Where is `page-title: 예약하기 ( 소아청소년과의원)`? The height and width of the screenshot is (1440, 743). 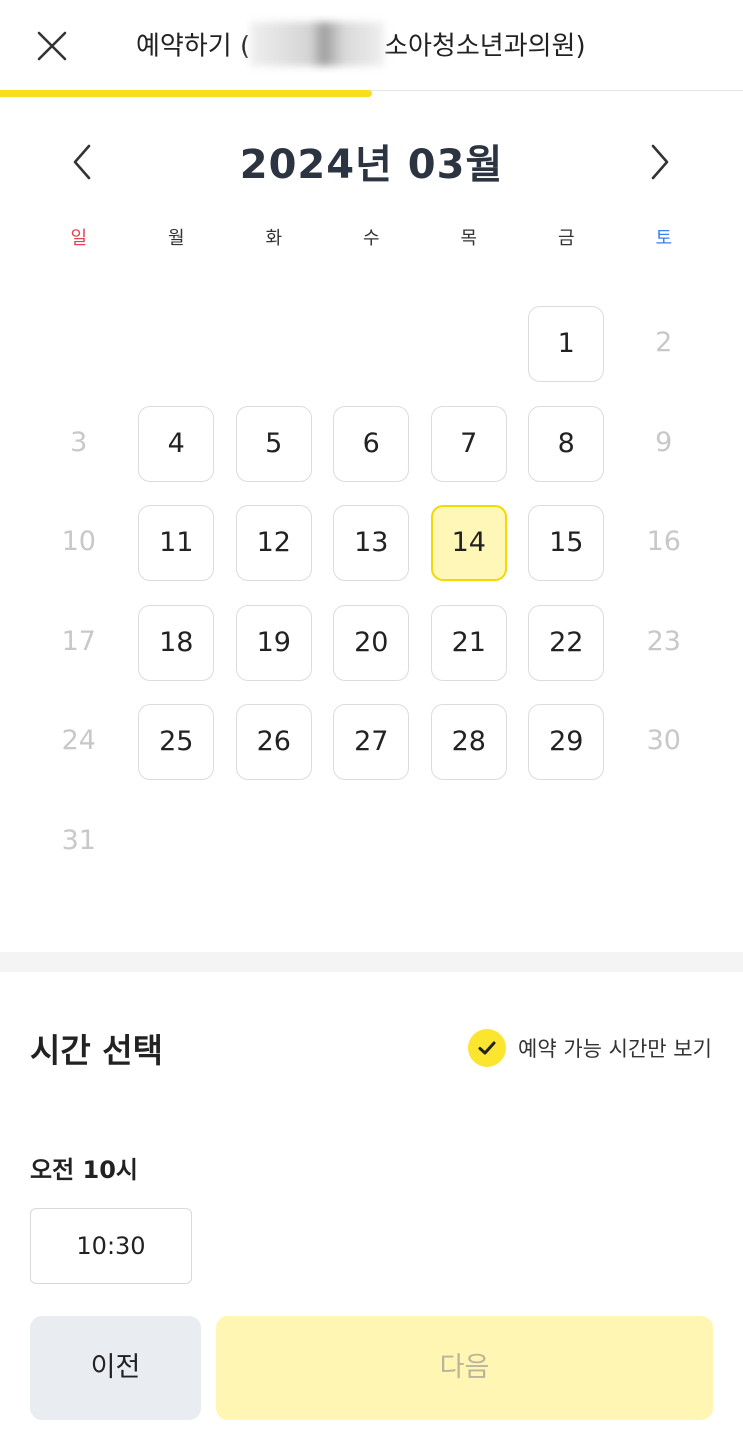
page-title: 예약하기 ( 소아청소년과의원) is located at coordinates (361, 44).